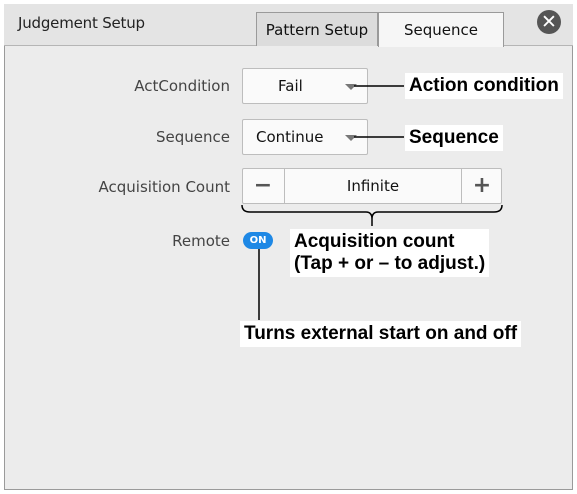  I want to click on callout-action-condition: Action condition, so click(484, 86).